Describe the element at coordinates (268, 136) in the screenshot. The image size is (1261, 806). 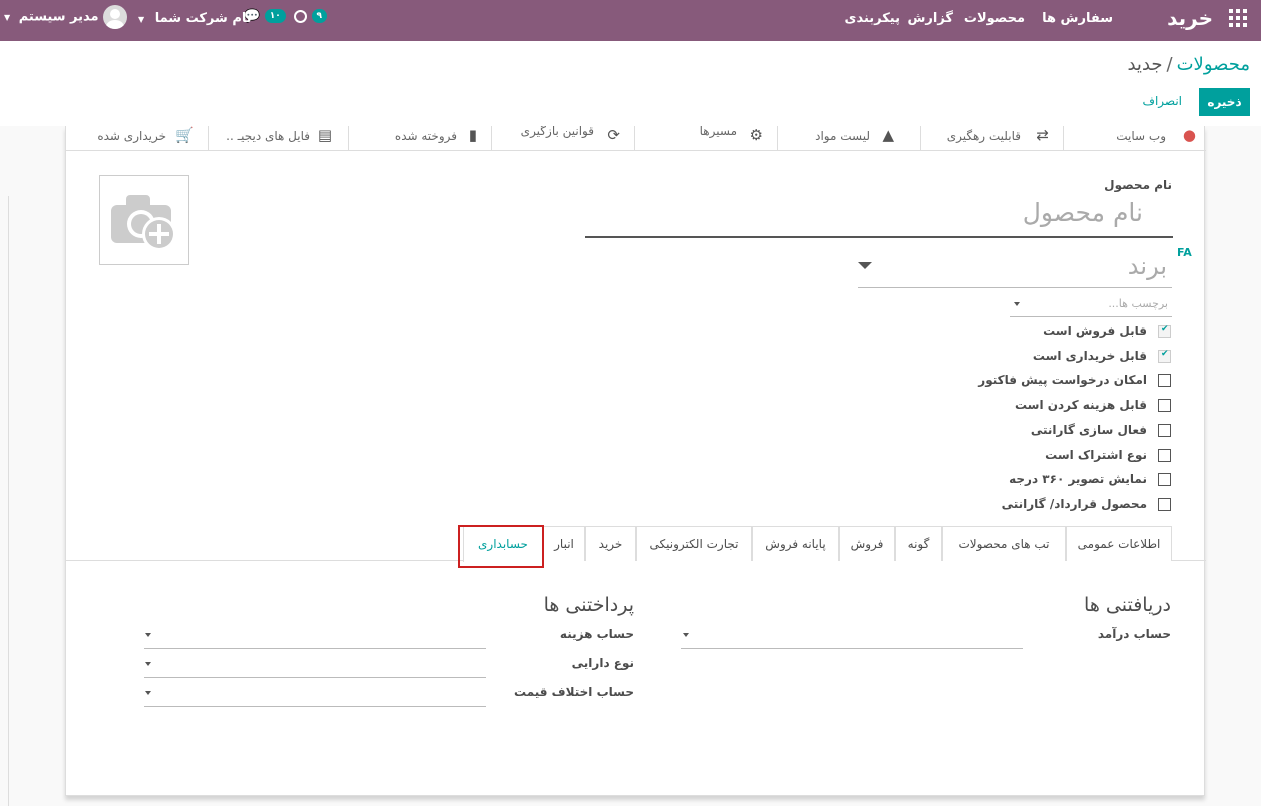
I see `smart-button-label: فایل های دیجیـ ..` at that location.